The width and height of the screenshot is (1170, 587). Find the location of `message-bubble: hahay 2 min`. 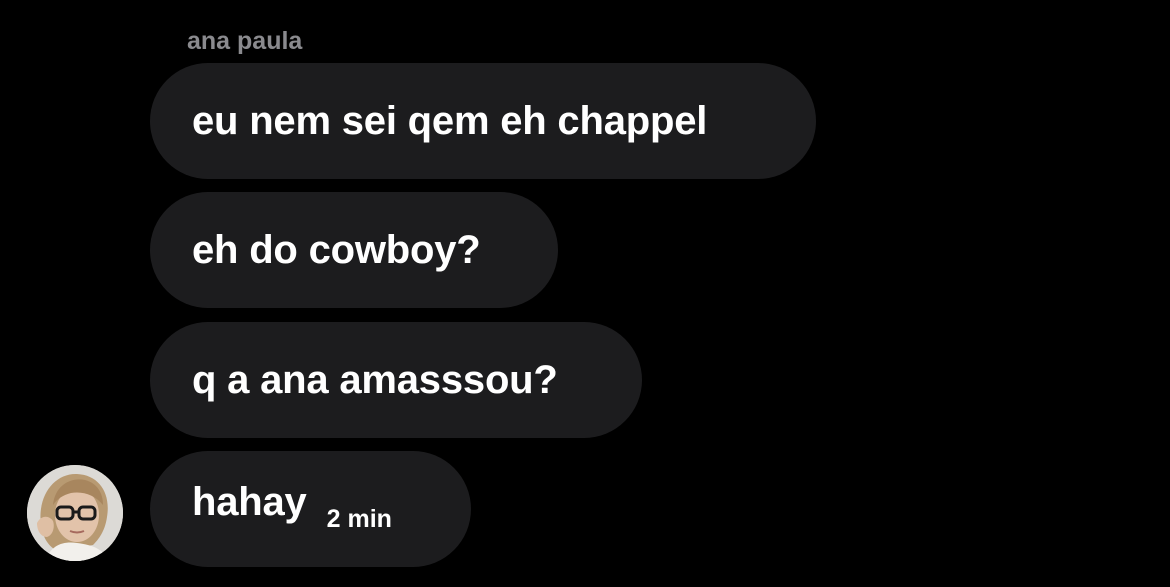

message-bubble: hahay 2 min is located at coordinates (310, 509).